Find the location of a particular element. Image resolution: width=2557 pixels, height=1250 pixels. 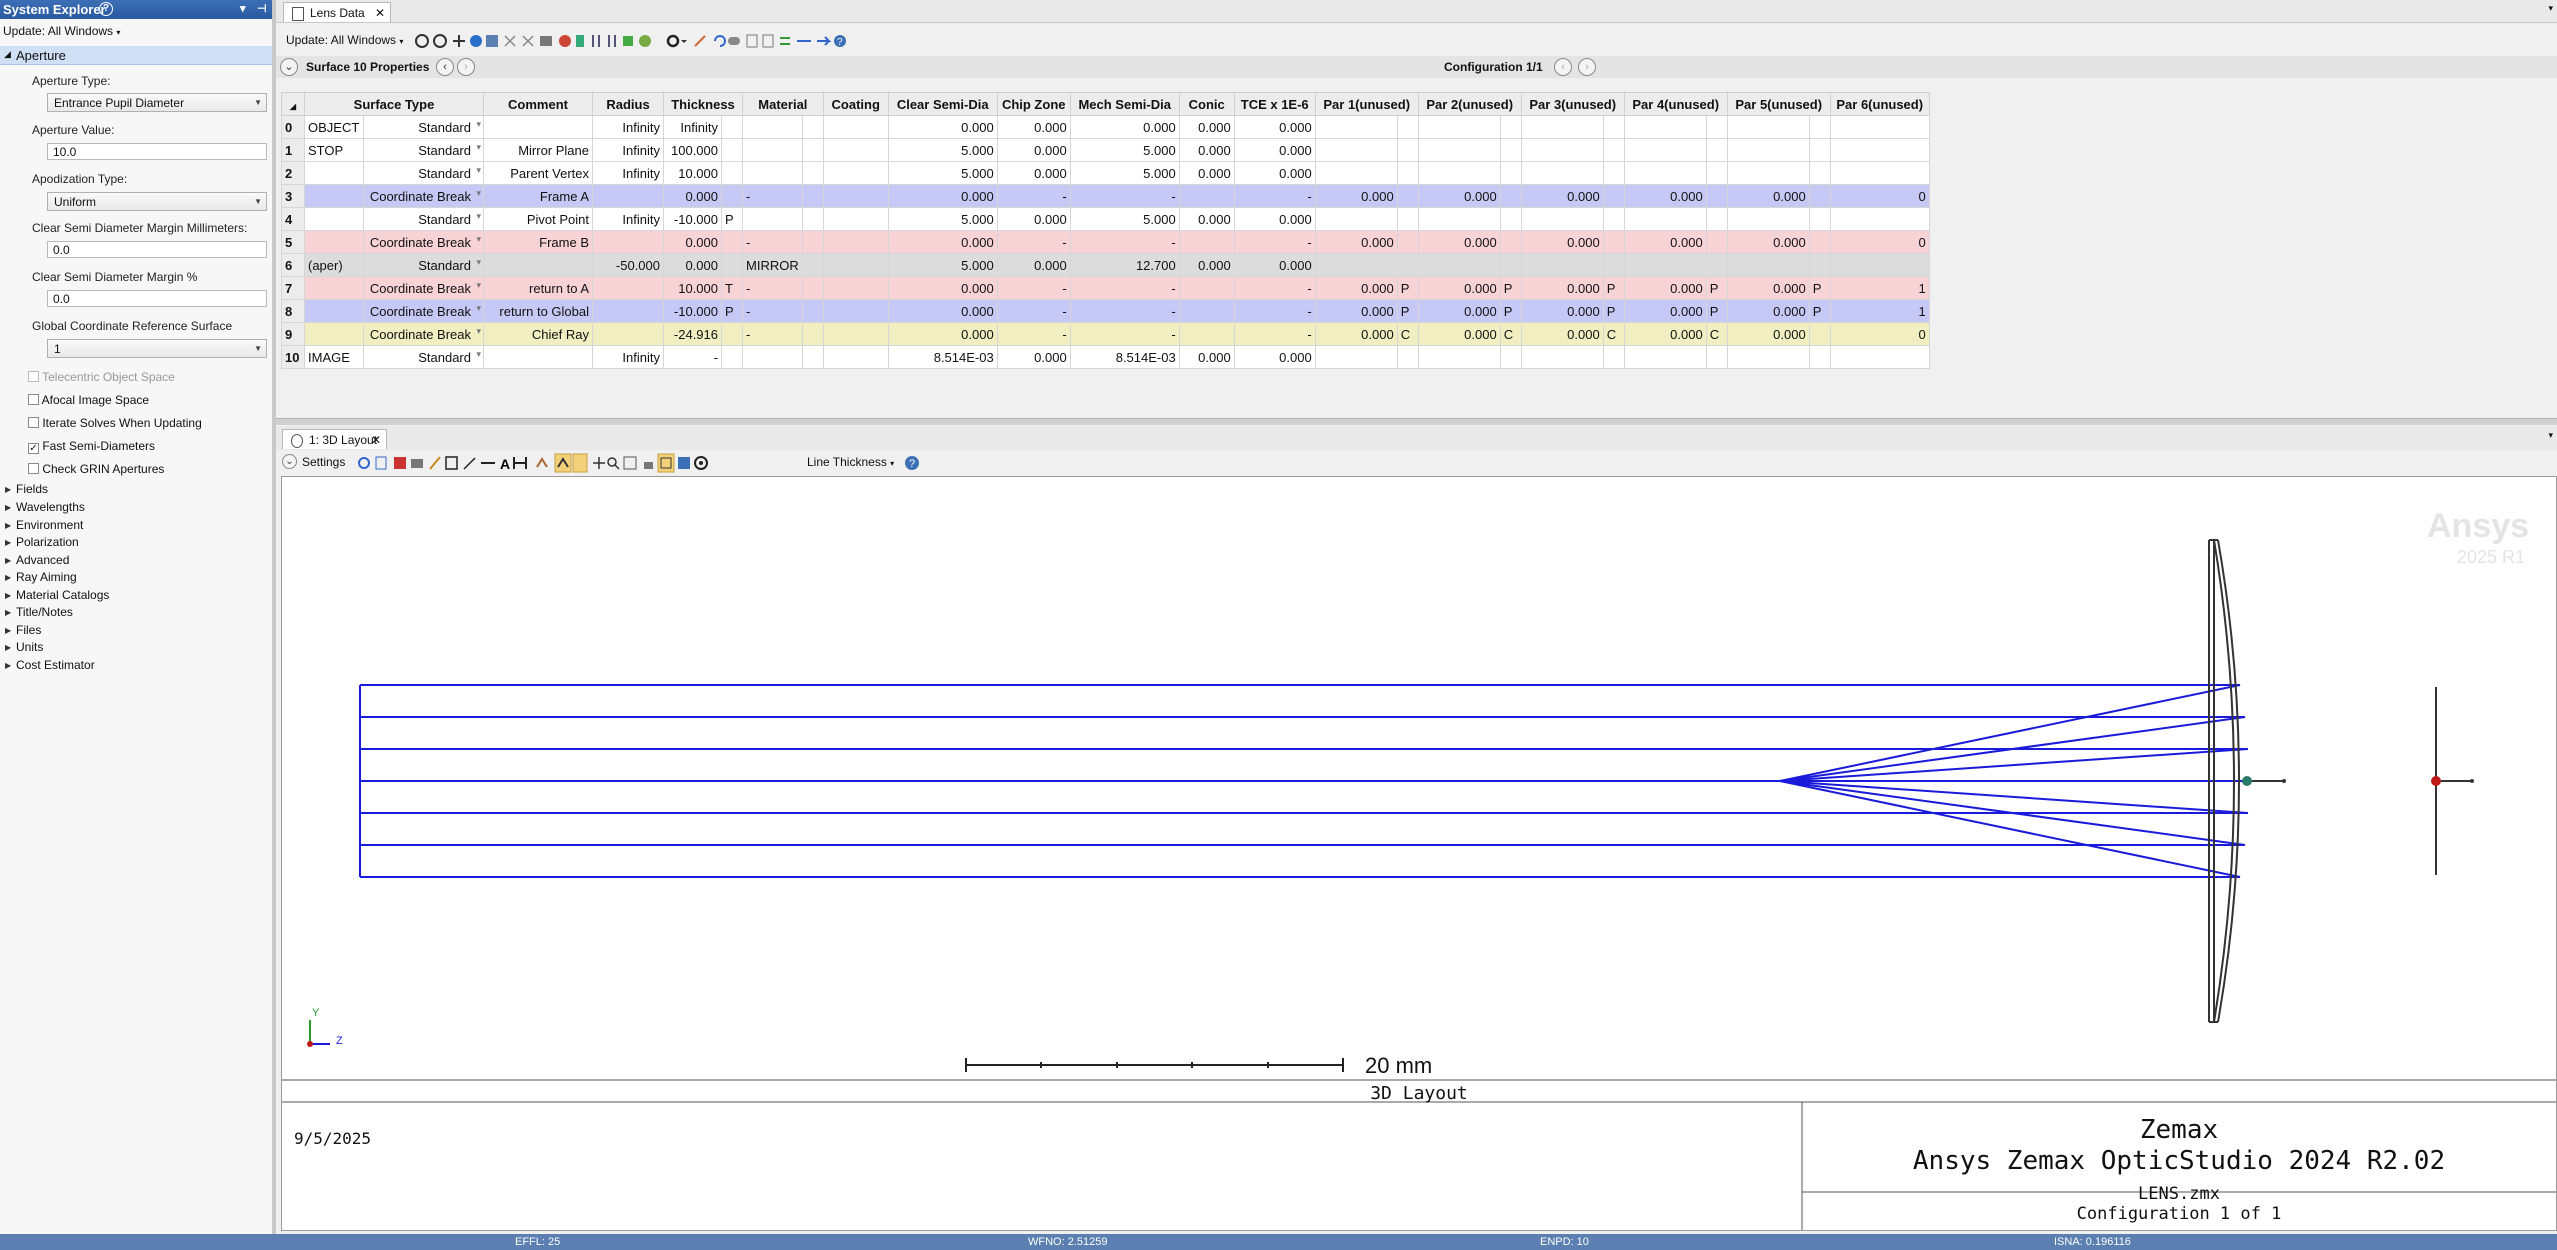

par3-cell is located at coordinates (1562, 219).